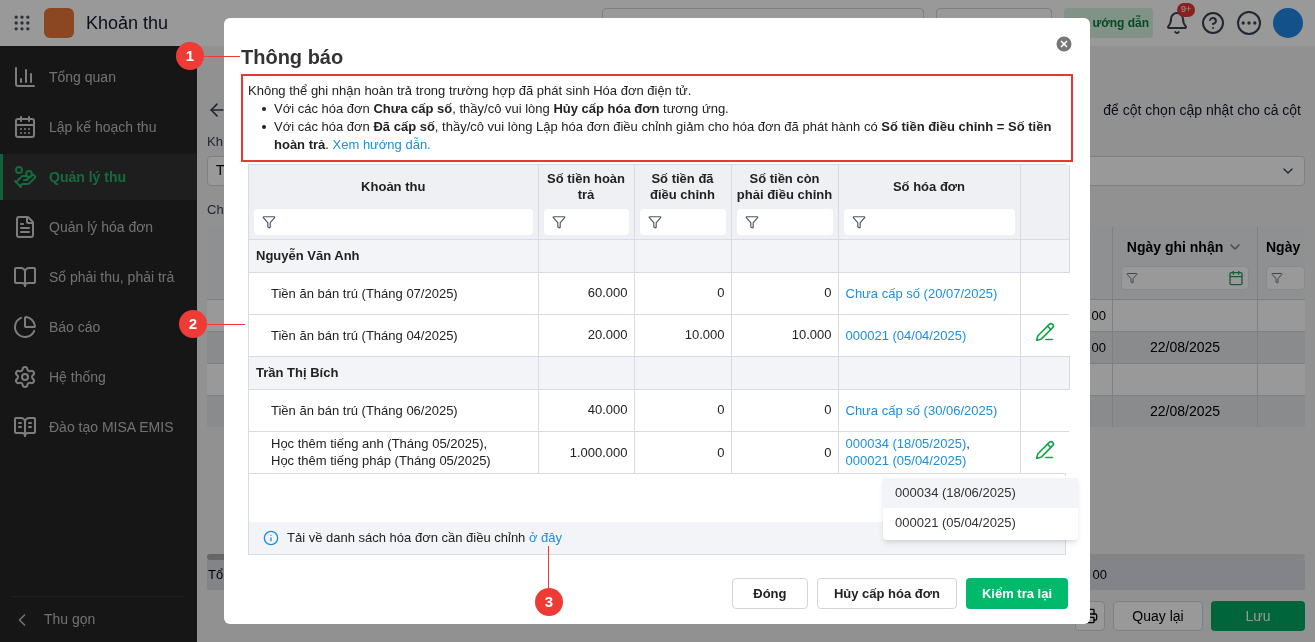 The image size is (1315, 642). What do you see at coordinates (381, 461) in the screenshot?
I see `item-cell: Học thêm tiếng pháp (Tháng 05/2025)` at bounding box center [381, 461].